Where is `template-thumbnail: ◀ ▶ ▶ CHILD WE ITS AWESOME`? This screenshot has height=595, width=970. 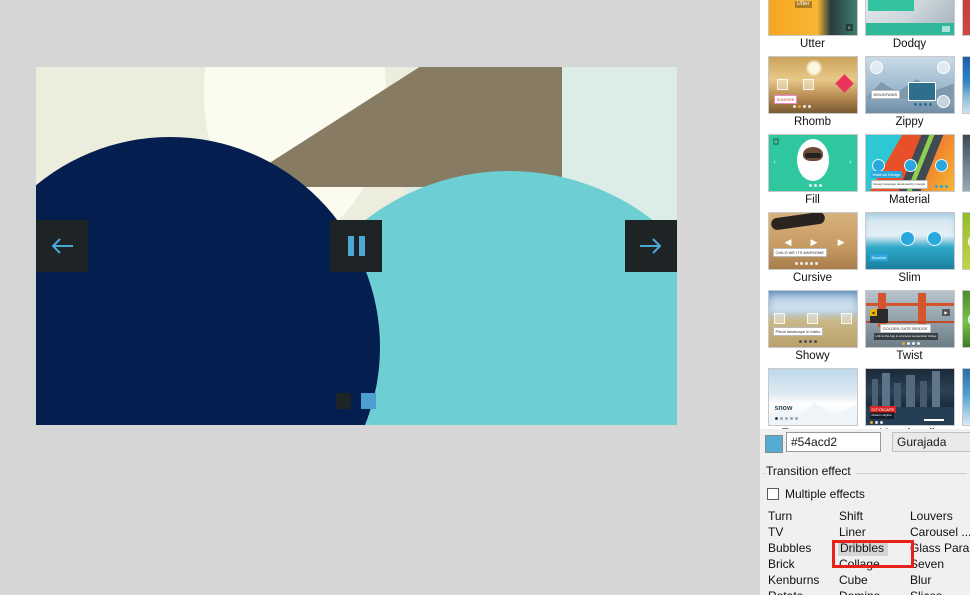 template-thumbnail: ◀ ▶ ▶ CHILD WE ITS AWESOME is located at coordinates (812, 241).